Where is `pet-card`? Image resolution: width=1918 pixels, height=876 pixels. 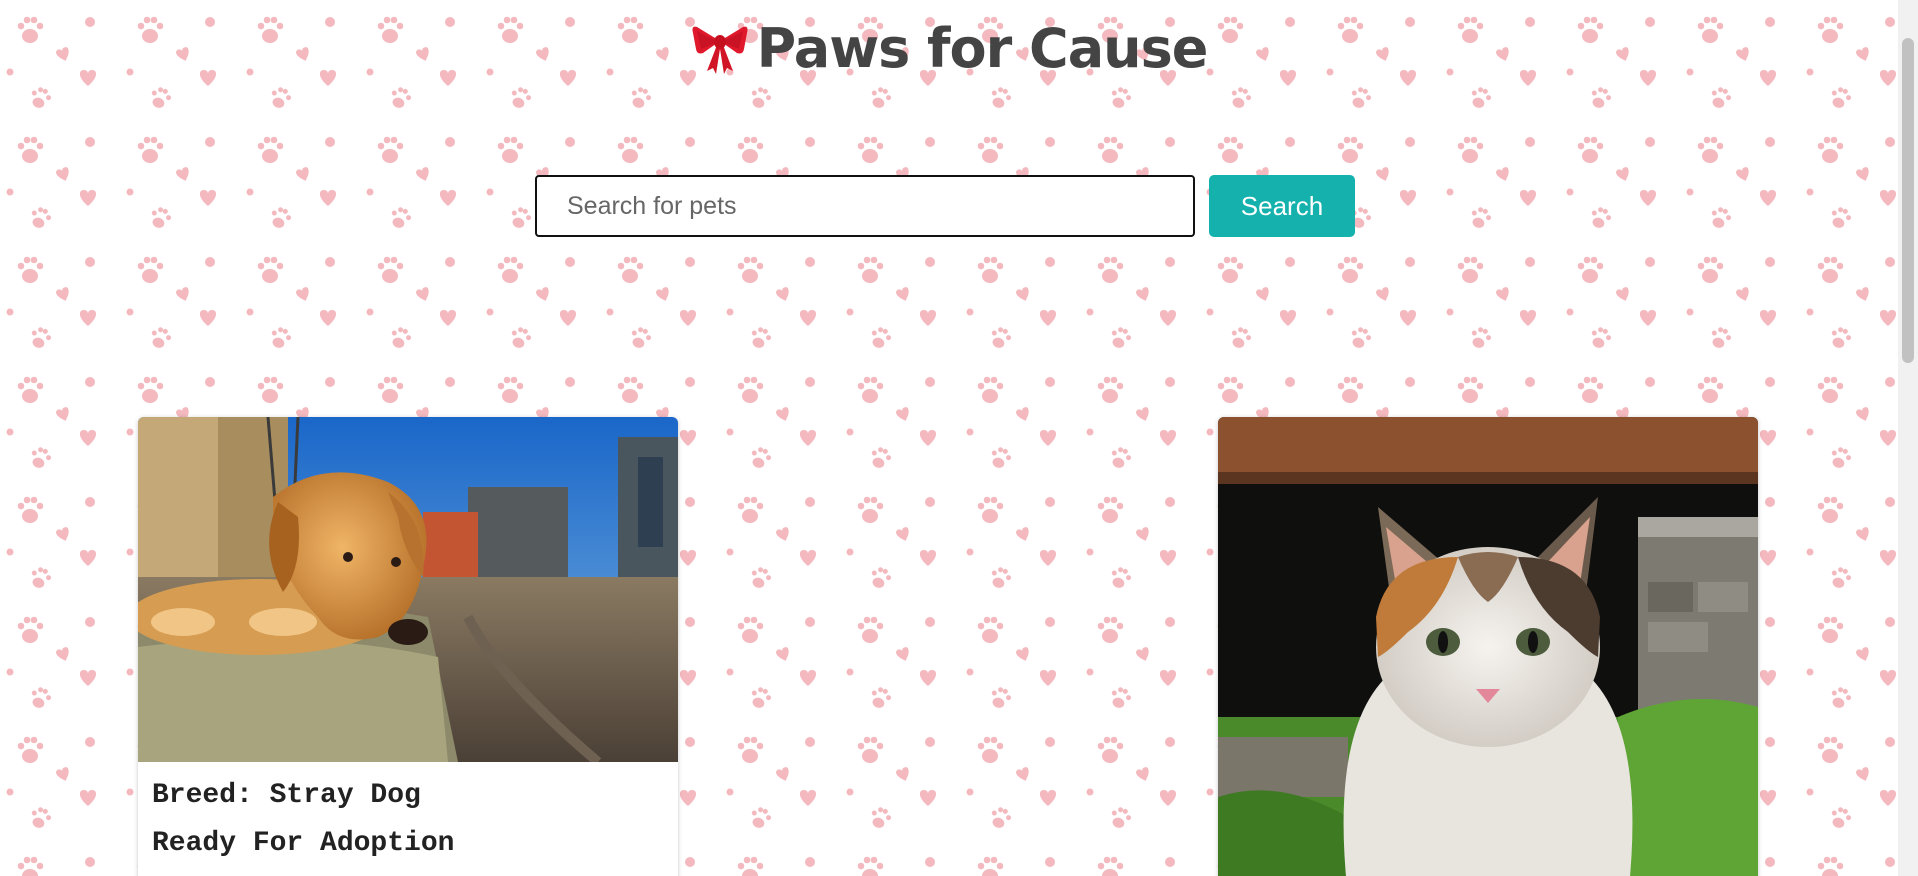 pet-card is located at coordinates (1488, 646).